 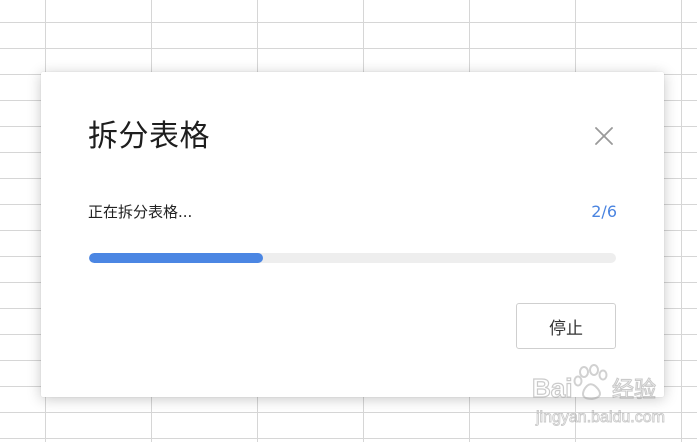 I want to click on svg-text: Bai, so click(x=552, y=388).